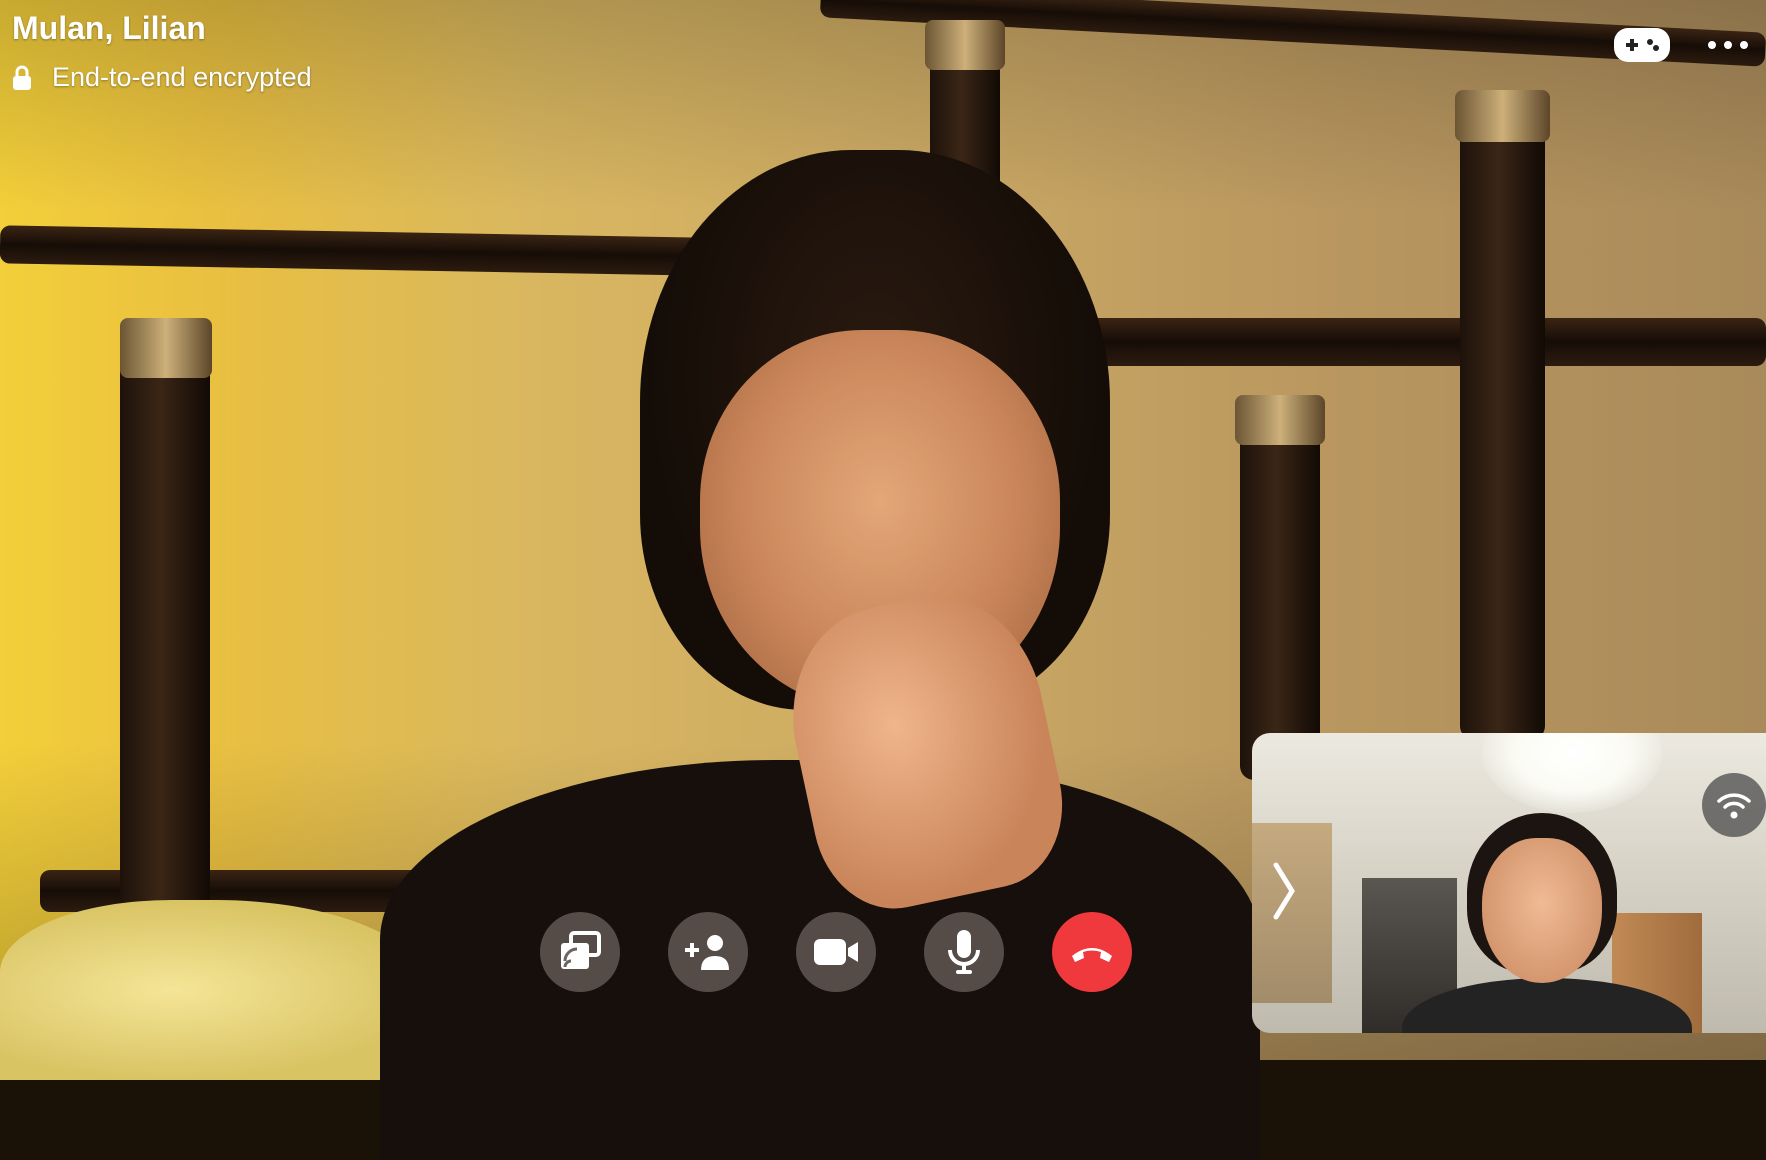  What do you see at coordinates (380, 251) in the screenshot?
I see `headboard-rail-top` at bounding box center [380, 251].